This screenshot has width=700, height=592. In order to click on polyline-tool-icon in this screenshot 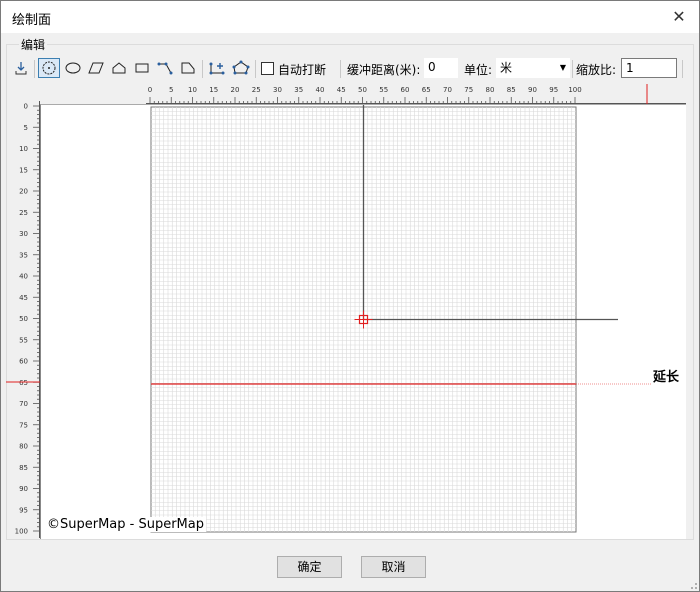, I will do `click(165, 68)`.